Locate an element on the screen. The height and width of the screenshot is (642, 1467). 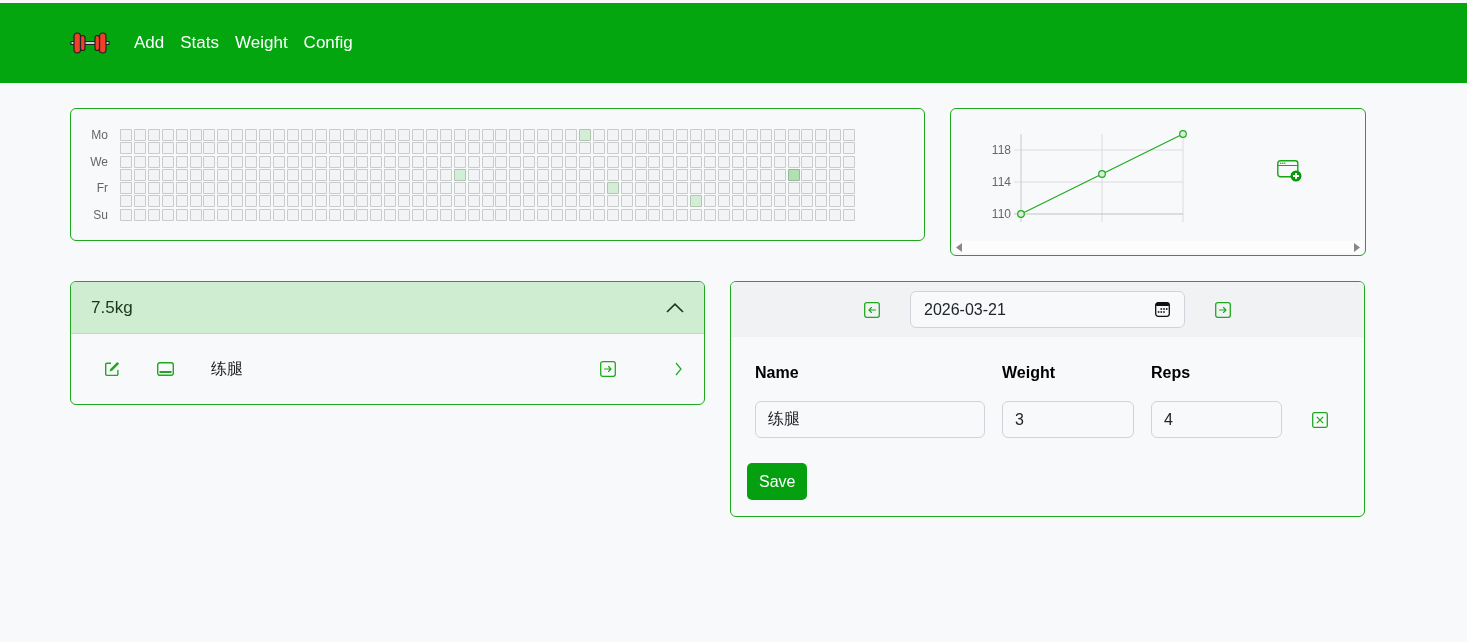
close-icon is located at coordinates (1320, 419).